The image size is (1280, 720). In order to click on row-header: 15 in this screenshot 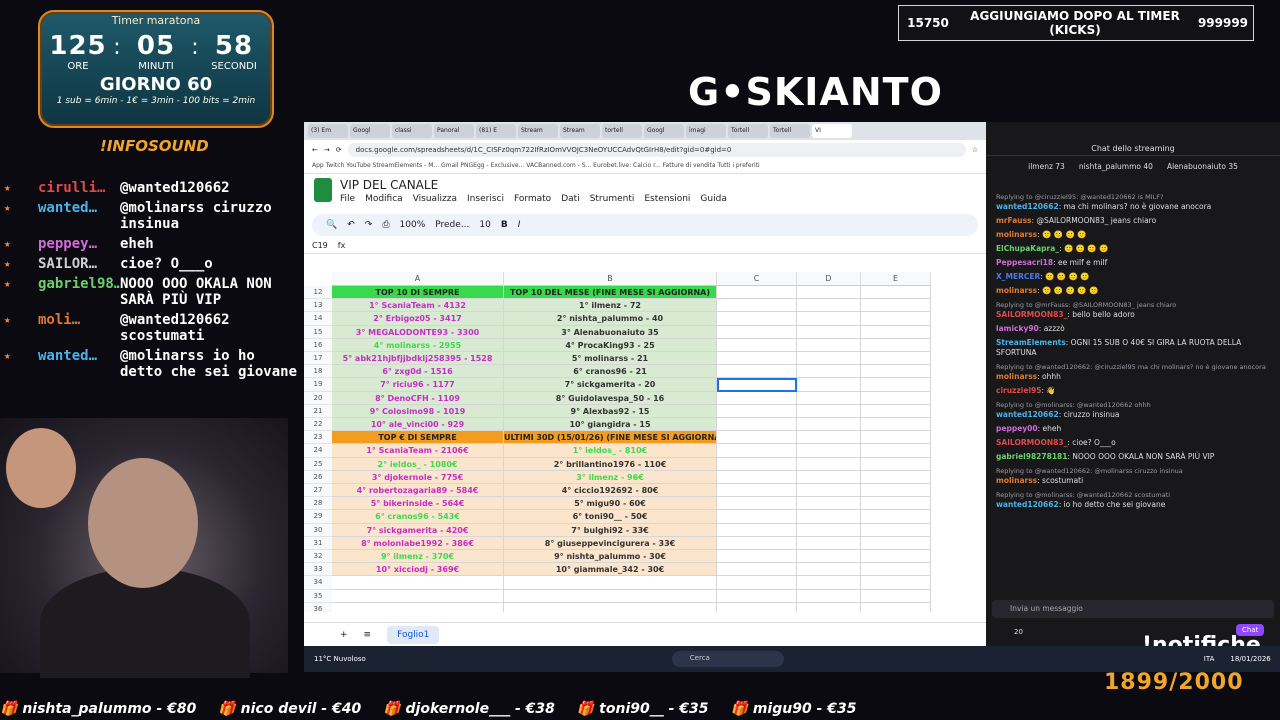, I will do `click(318, 332)`.